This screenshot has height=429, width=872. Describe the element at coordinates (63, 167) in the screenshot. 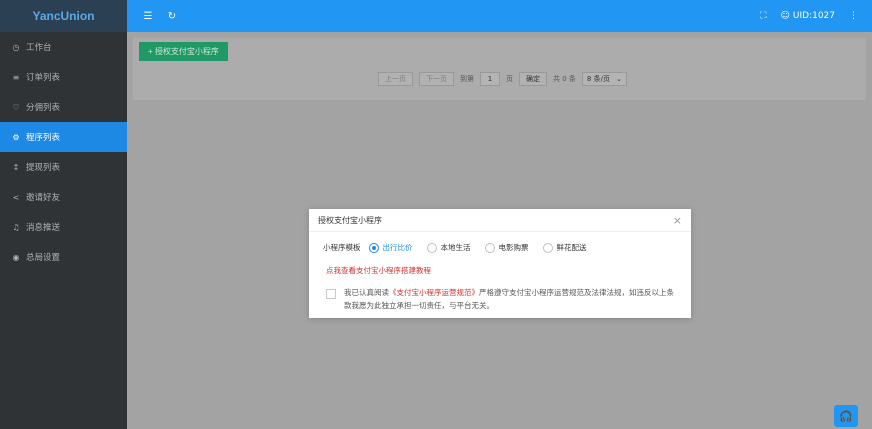

I see `sidebar-item: ↕ 提现列表` at that location.